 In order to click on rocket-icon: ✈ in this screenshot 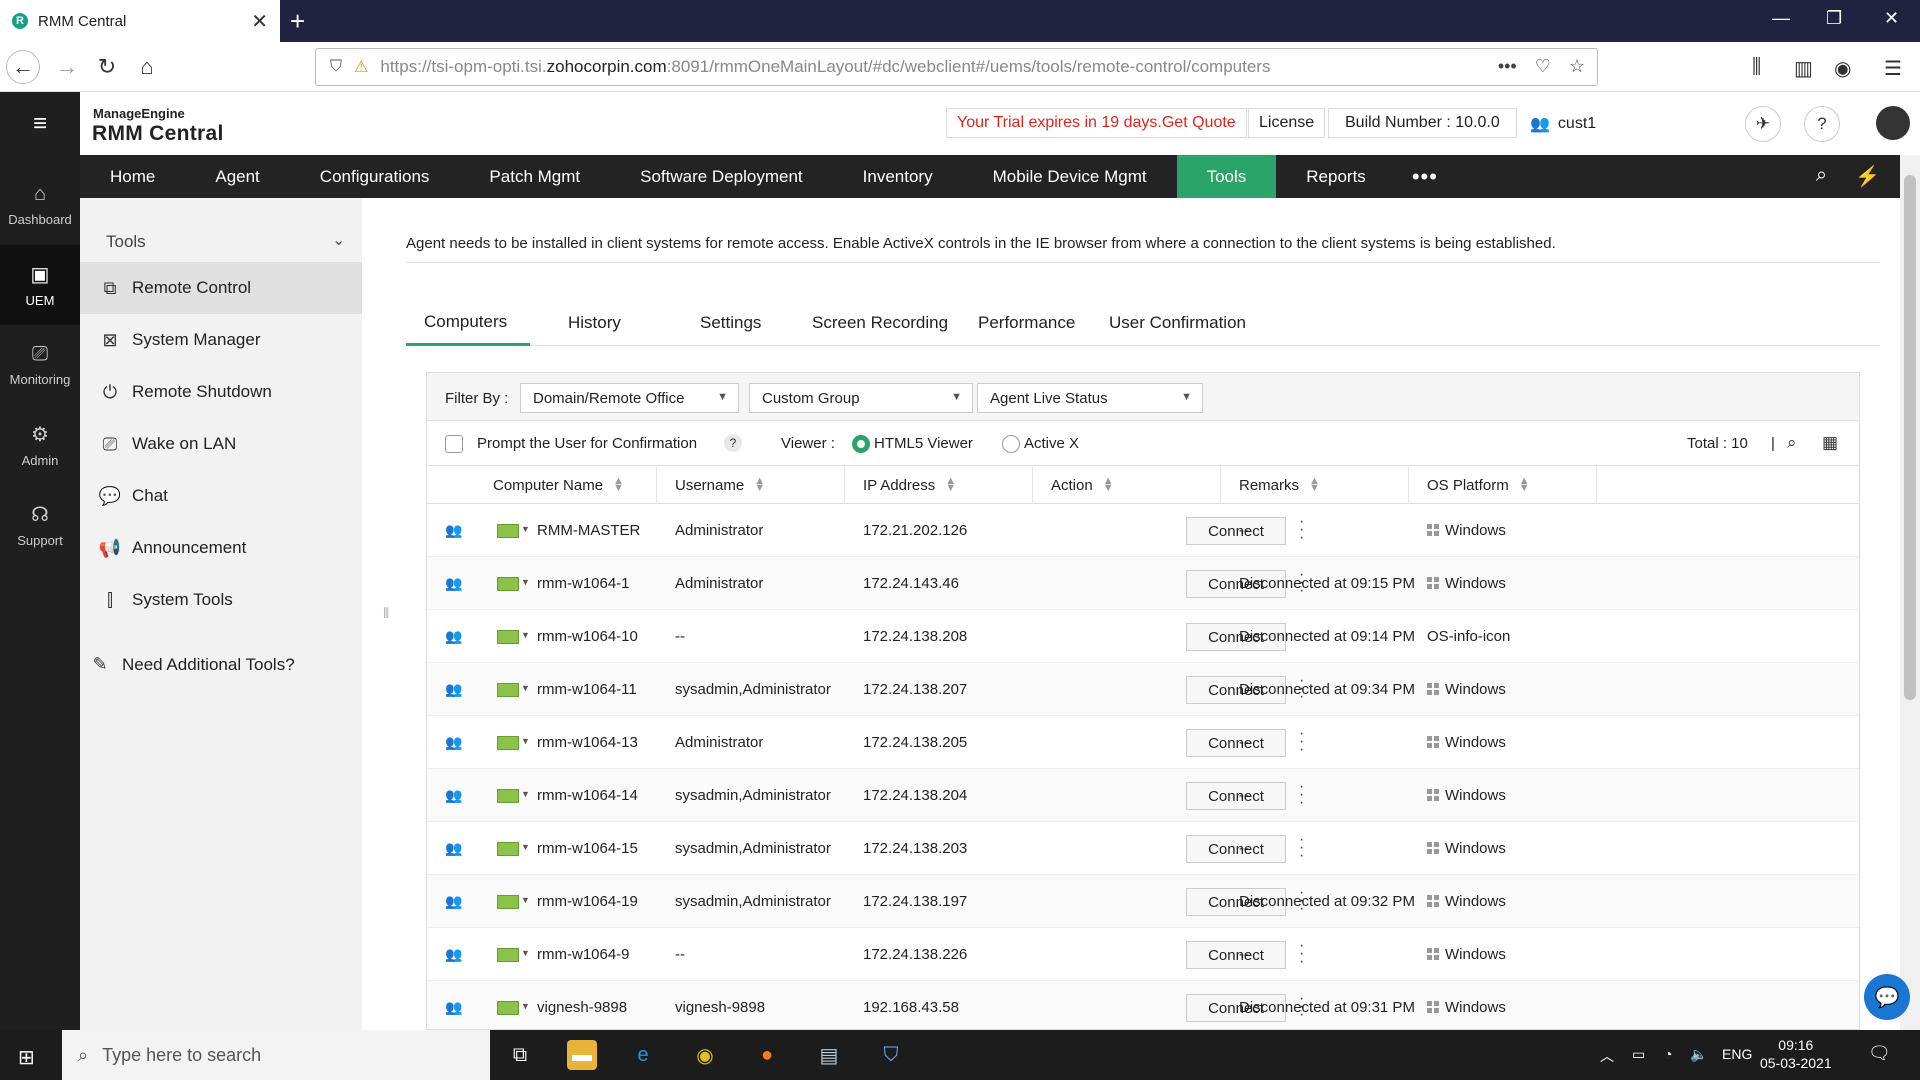, I will do `click(1763, 124)`.